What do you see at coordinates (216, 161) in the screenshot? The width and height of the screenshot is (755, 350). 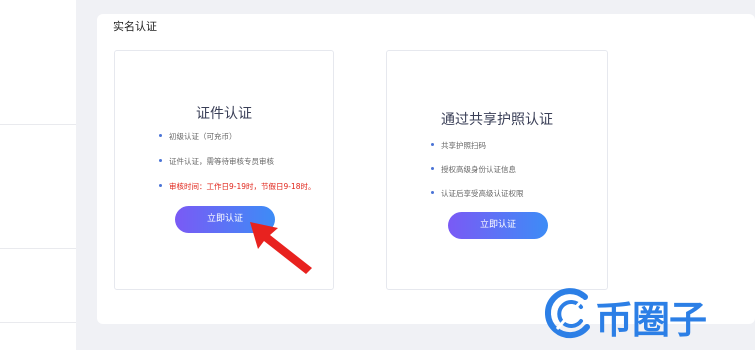 I see `bullet-item: 证件认证，需等待审核专员审核` at bounding box center [216, 161].